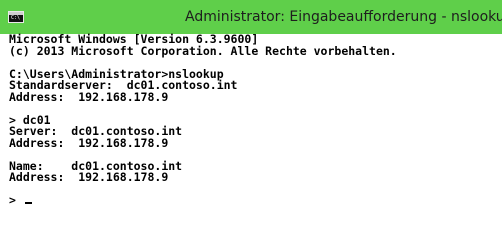  I want to click on console-prompt: >, so click(16, 200).